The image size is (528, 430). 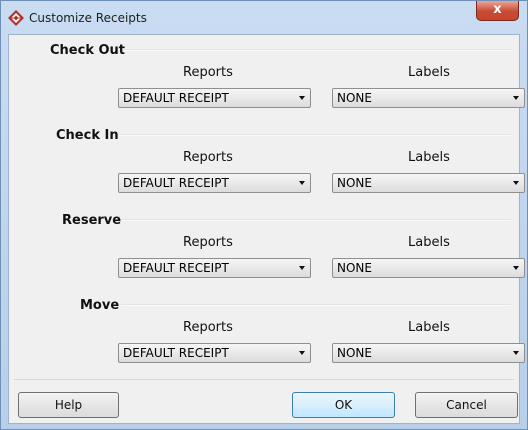 I want to click on cancel-button: Cancel, so click(x=466, y=405).